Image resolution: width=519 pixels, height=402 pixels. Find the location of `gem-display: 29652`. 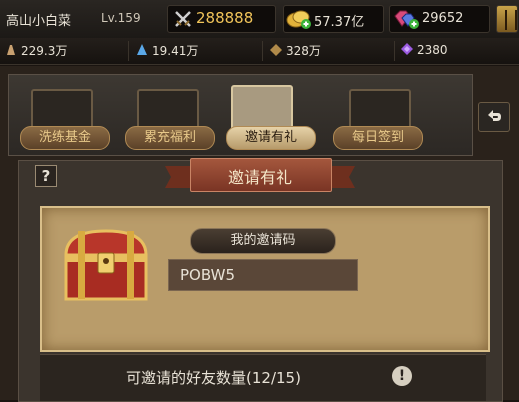

gem-display: 29652 is located at coordinates (439, 19).